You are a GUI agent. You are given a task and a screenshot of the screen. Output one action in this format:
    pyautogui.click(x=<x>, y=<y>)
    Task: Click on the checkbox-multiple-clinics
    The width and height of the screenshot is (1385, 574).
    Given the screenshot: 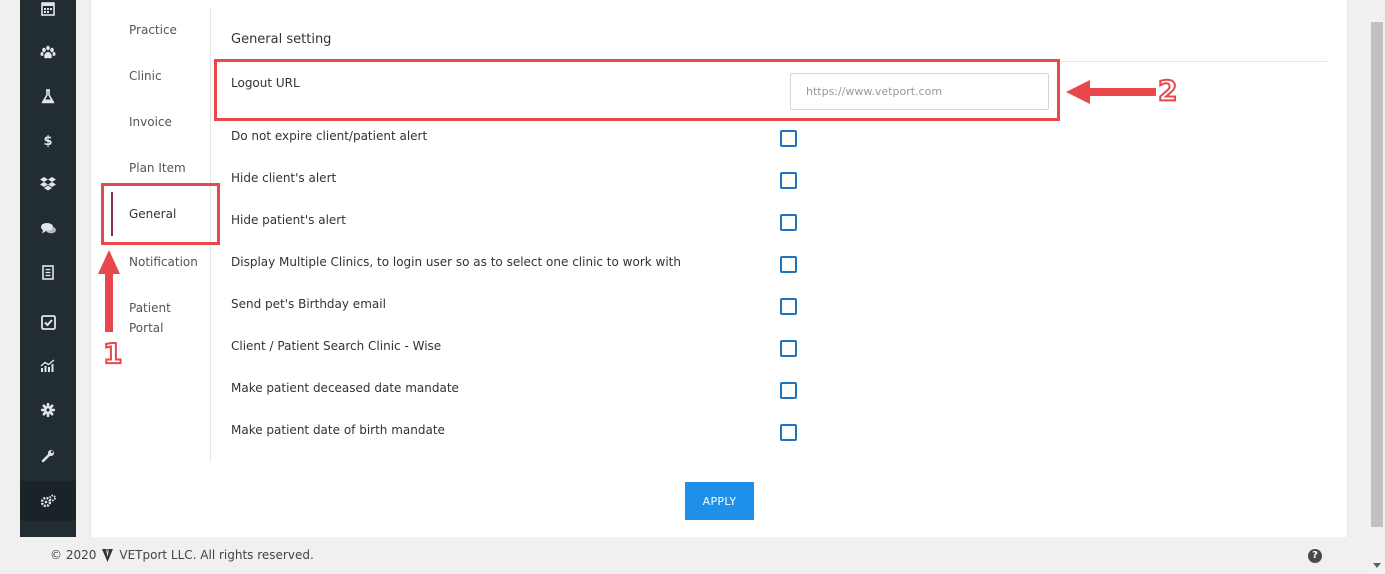 What is the action you would take?
    pyautogui.click(x=788, y=264)
    